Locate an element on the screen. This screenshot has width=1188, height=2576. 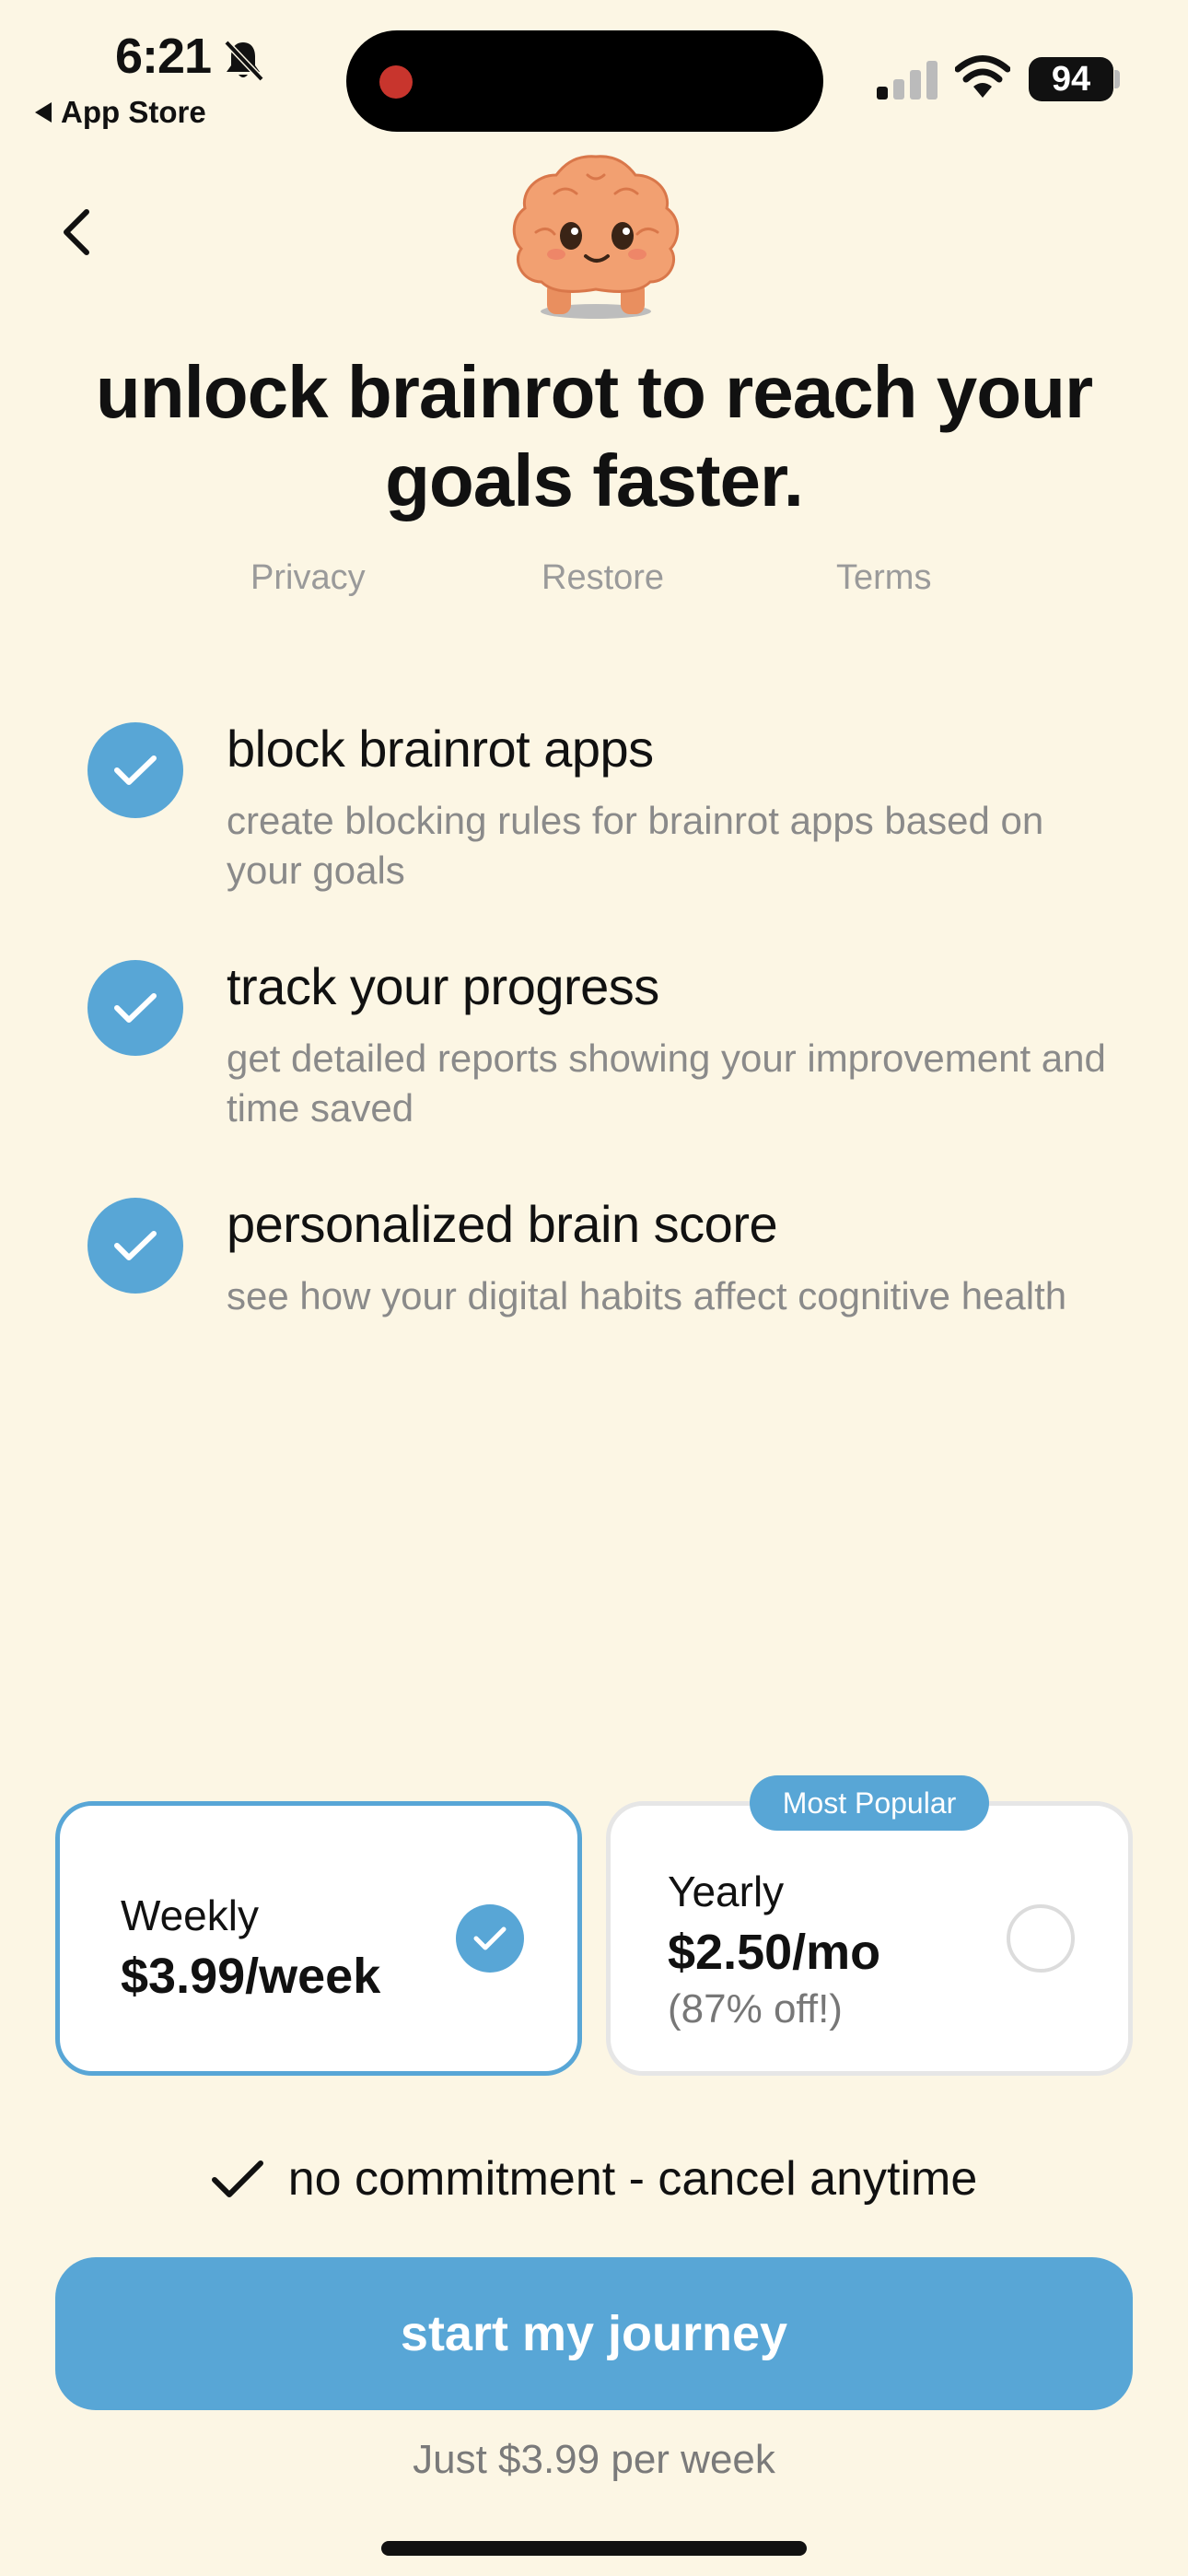
bell-slash-icon is located at coordinates (244, 61).